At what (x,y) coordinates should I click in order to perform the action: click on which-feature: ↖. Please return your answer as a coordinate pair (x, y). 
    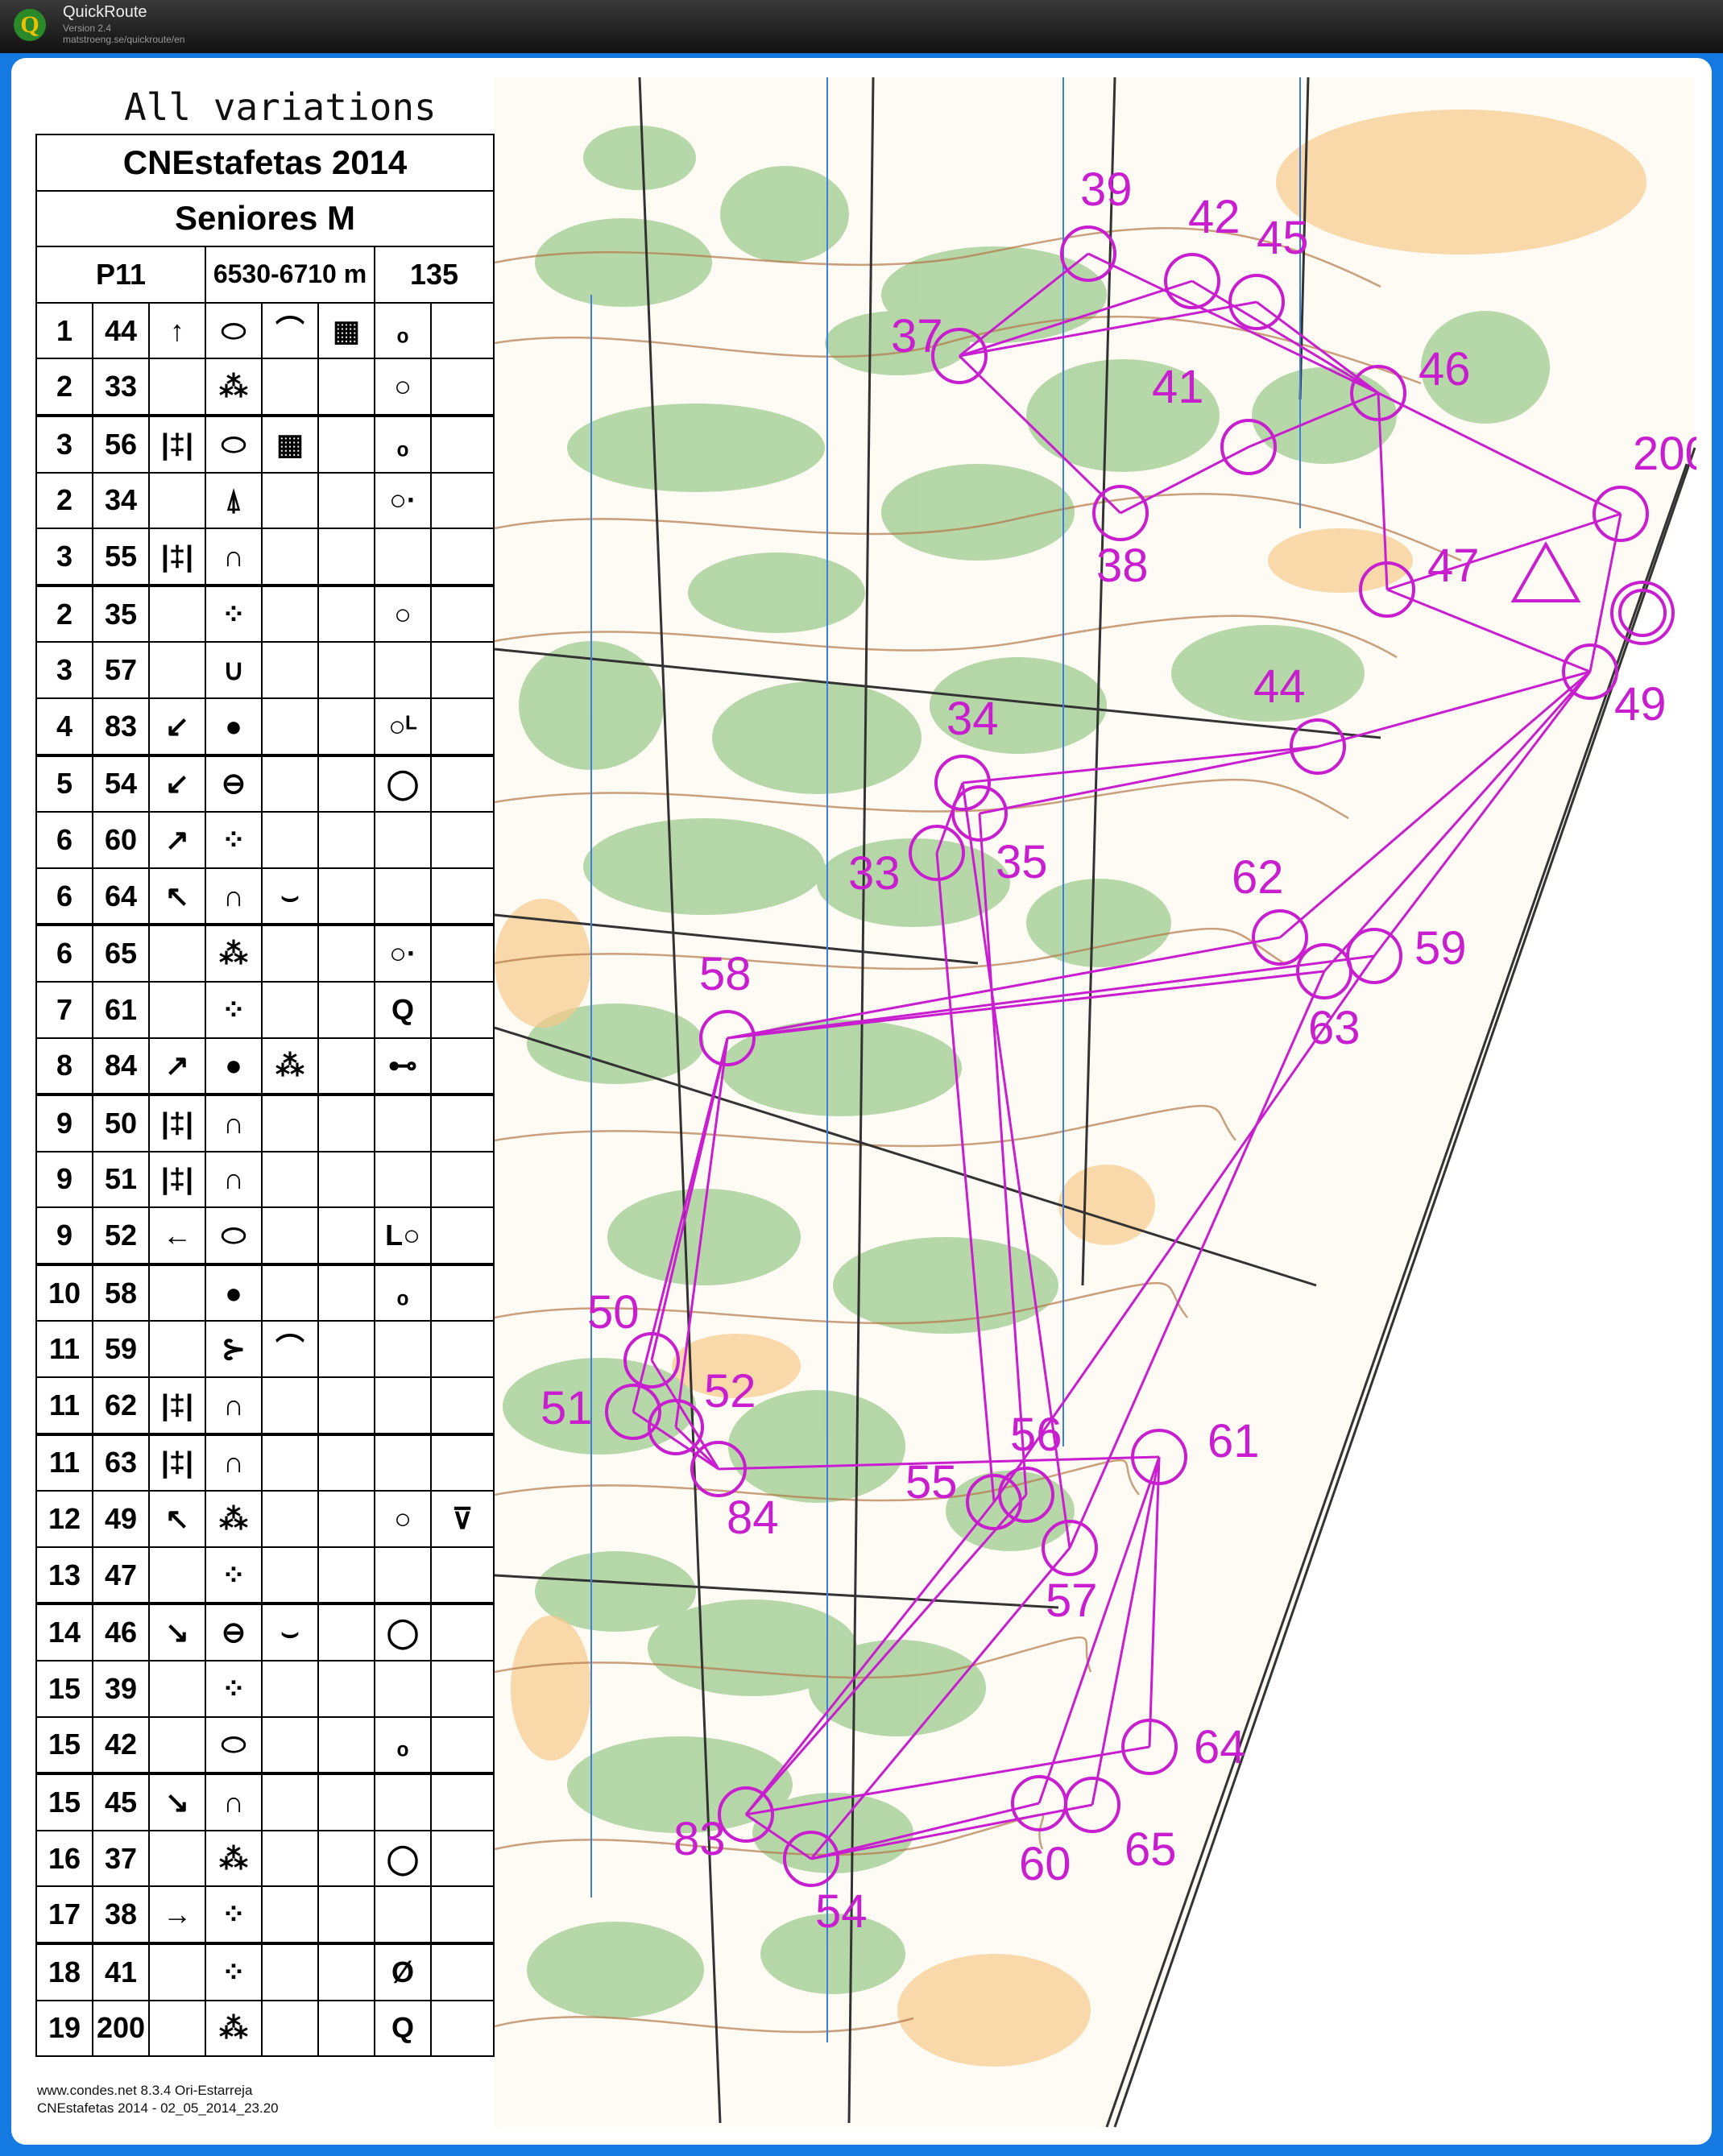
    Looking at the image, I should click on (177, 1519).